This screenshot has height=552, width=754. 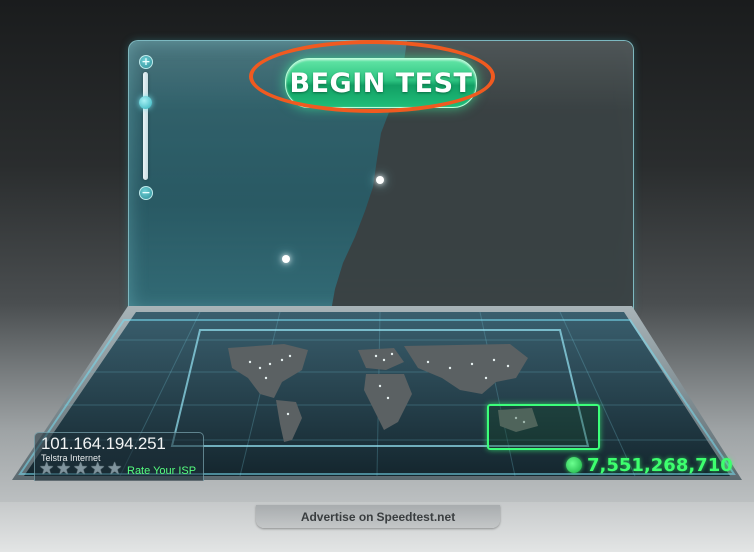 I want to click on isp-rating-stars: ★ ★ ★ ★ ★, so click(x=81, y=470).